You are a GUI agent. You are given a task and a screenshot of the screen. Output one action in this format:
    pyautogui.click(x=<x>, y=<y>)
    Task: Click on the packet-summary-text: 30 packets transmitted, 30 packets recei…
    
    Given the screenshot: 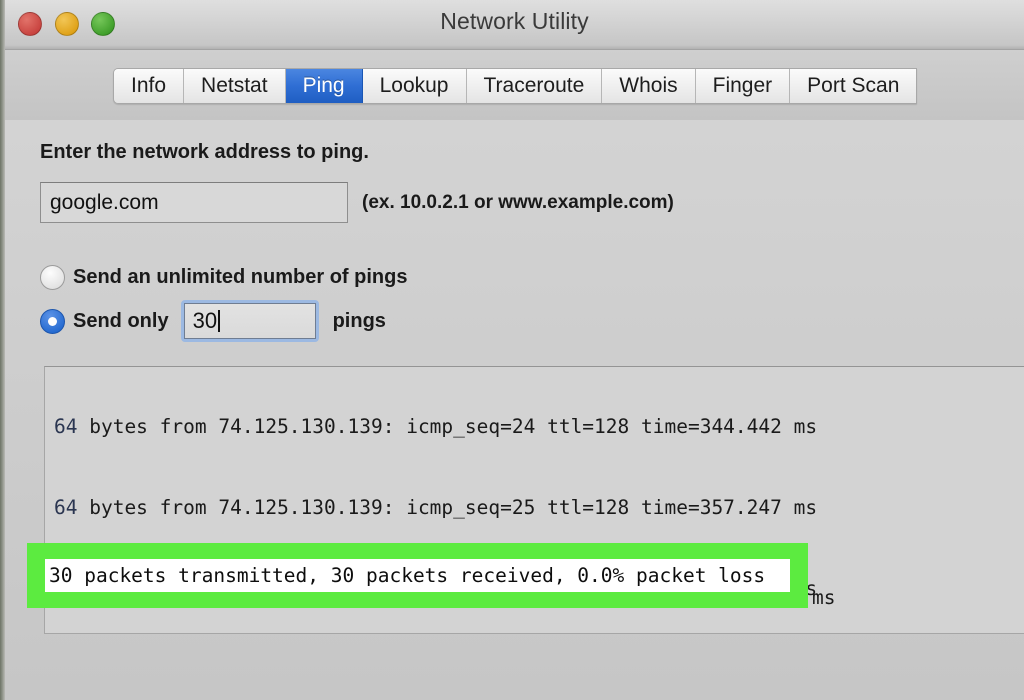 What is the action you would take?
    pyautogui.click(x=407, y=575)
    